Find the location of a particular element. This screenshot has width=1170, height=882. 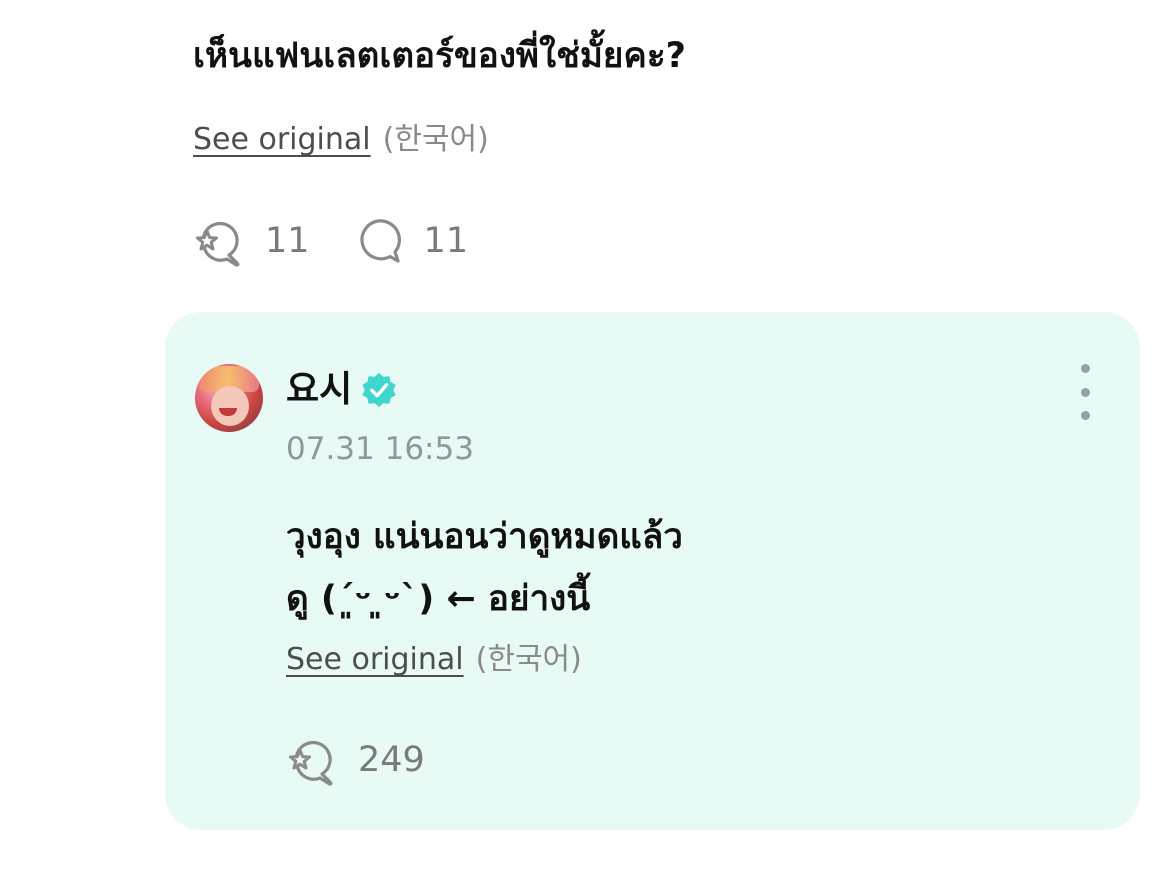

post-translation-row: See original (한국어) is located at coordinates (341, 136).